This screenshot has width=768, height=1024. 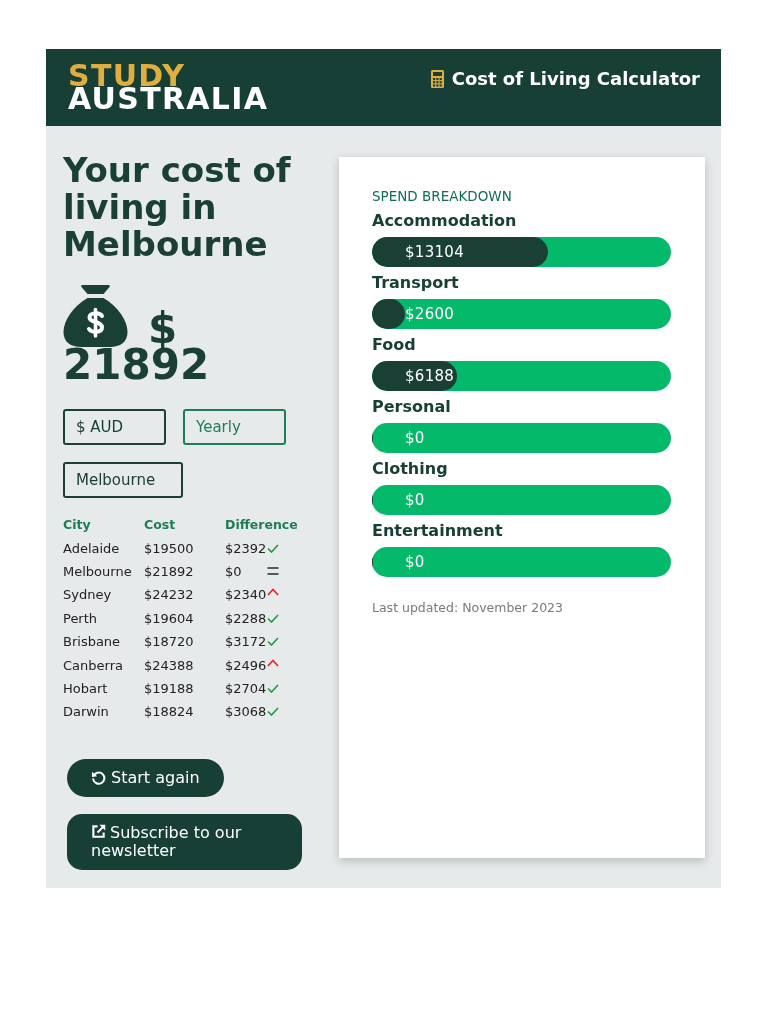 What do you see at coordinates (169, 642) in the screenshot?
I see `table-cell-text: $18720` at bounding box center [169, 642].